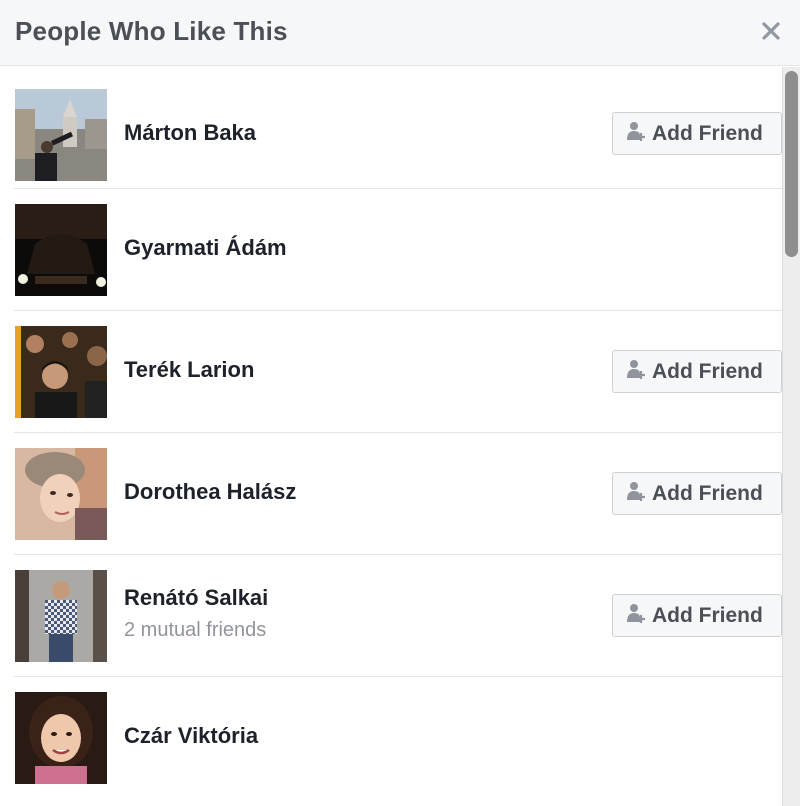  What do you see at coordinates (191, 736) in the screenshot?
I see `person-name: Czár Viktória` at bounding box center [191, 736].